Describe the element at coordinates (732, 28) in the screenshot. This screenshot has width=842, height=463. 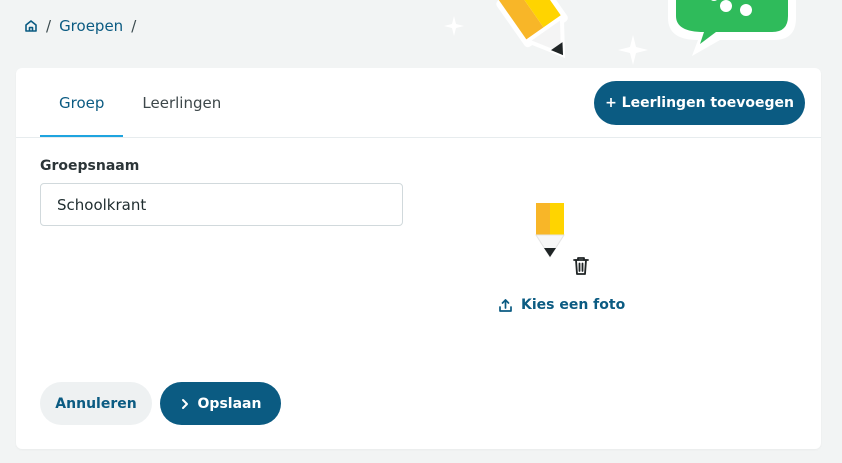
I see `header-chat-bubble-icon` at that location.